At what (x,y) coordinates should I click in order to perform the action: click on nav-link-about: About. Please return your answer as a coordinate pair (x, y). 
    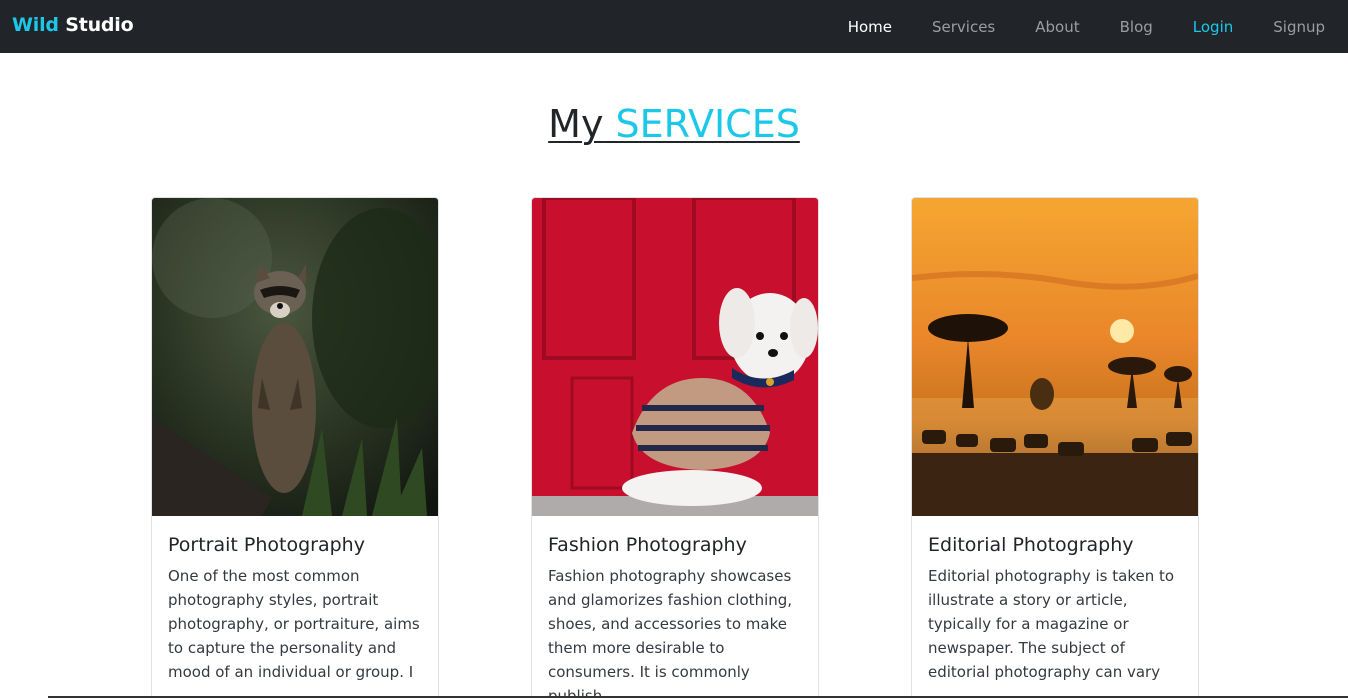
    Looking at the image, I should click on (1057, 27).